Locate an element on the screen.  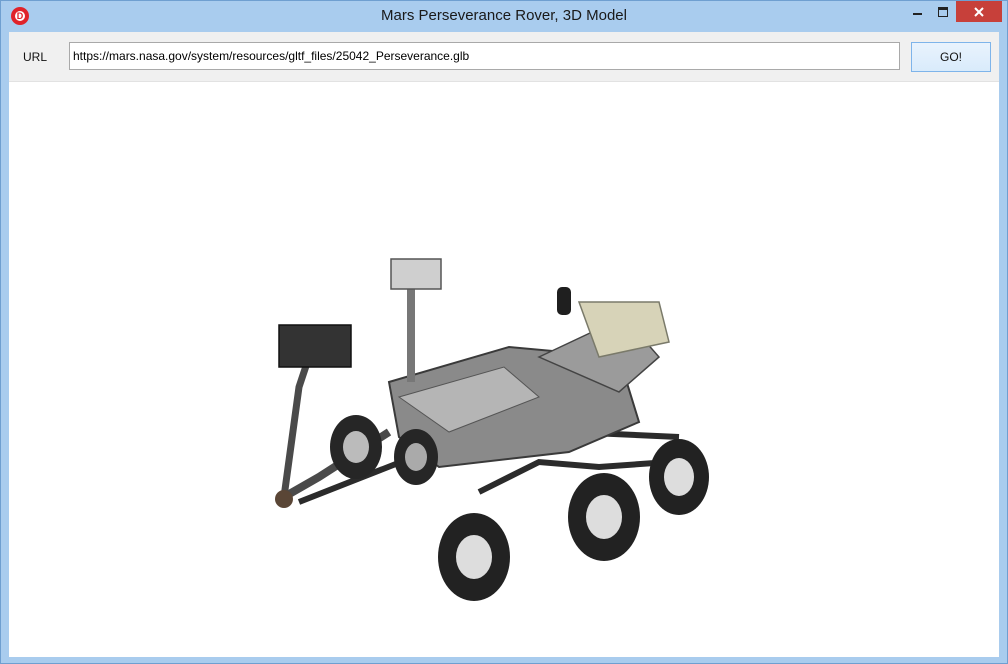
url-label: URL is located at coordinates (35, 57).